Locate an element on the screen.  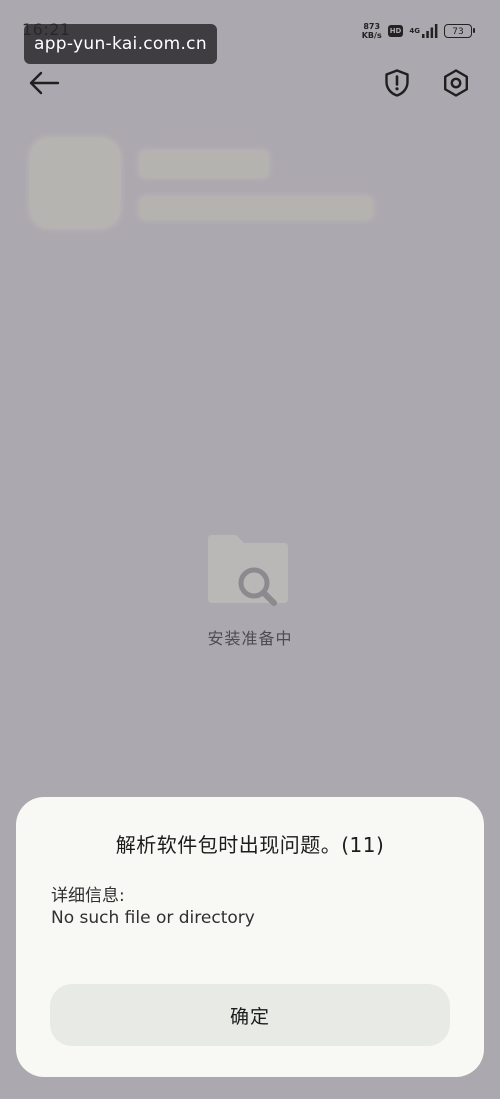
shield-exclamation-icon is located at coordinates (397, 83).